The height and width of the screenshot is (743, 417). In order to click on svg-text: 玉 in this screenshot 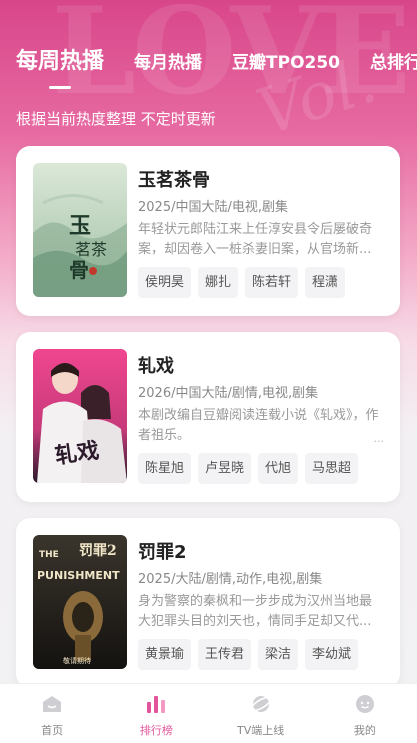, I will do `click(80, 226)`.